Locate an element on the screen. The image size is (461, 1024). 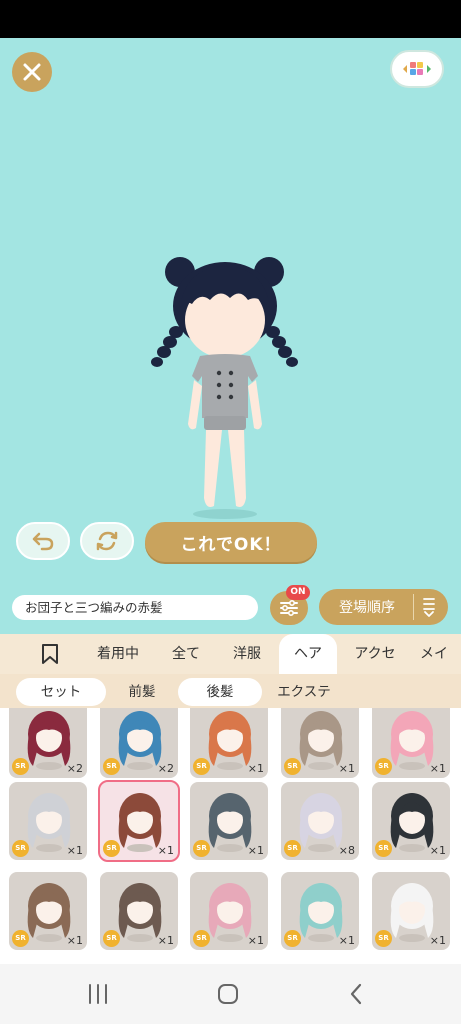
bookmark-icon is located at coordinates (50, 654).